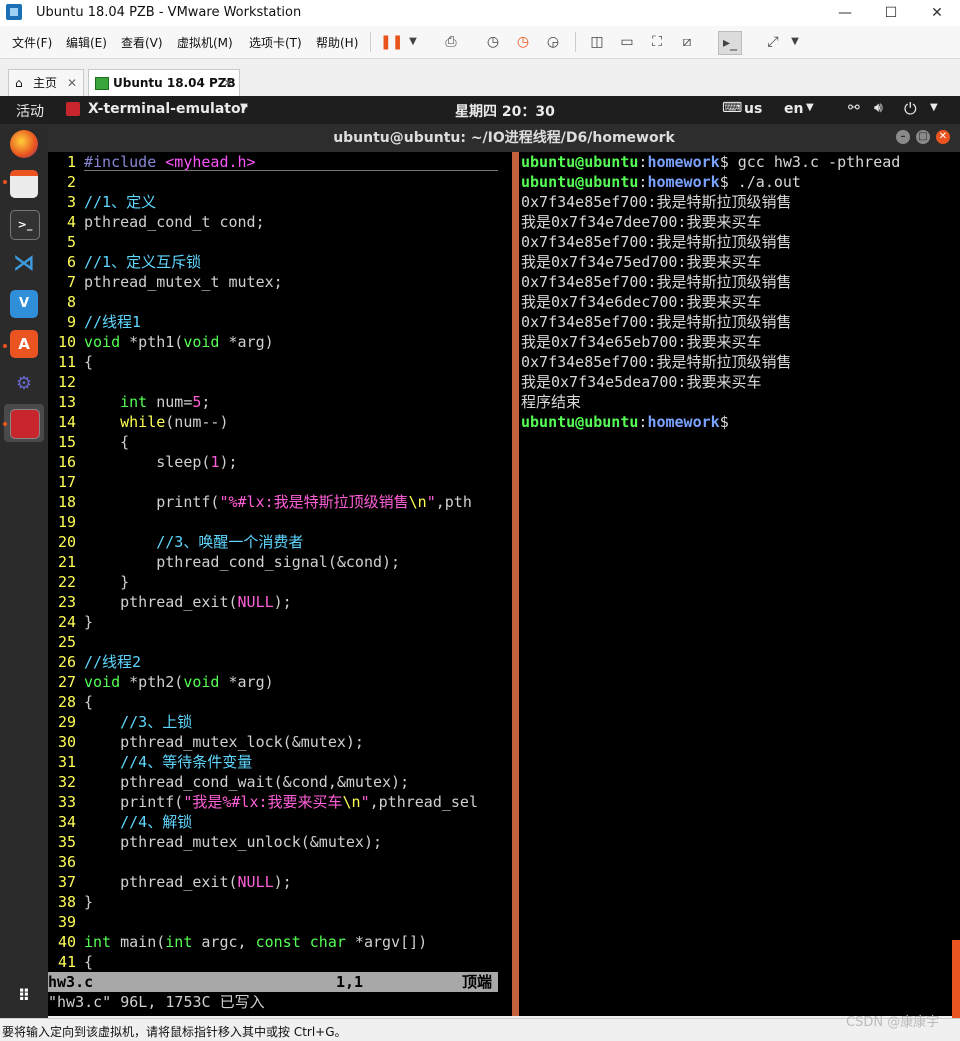 This screenshot has width=960, height=1041. I want to click on files-icon, so click(24, 184).